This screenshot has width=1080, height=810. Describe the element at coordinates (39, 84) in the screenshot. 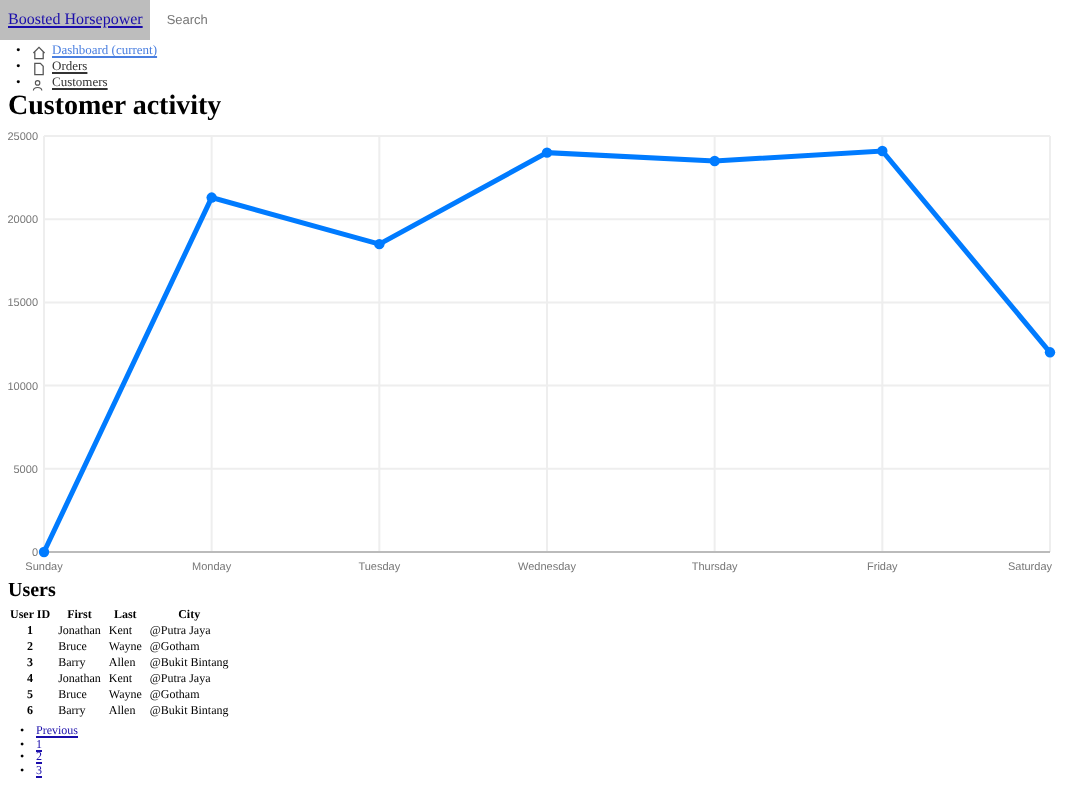

I see `person-icon` at that location.